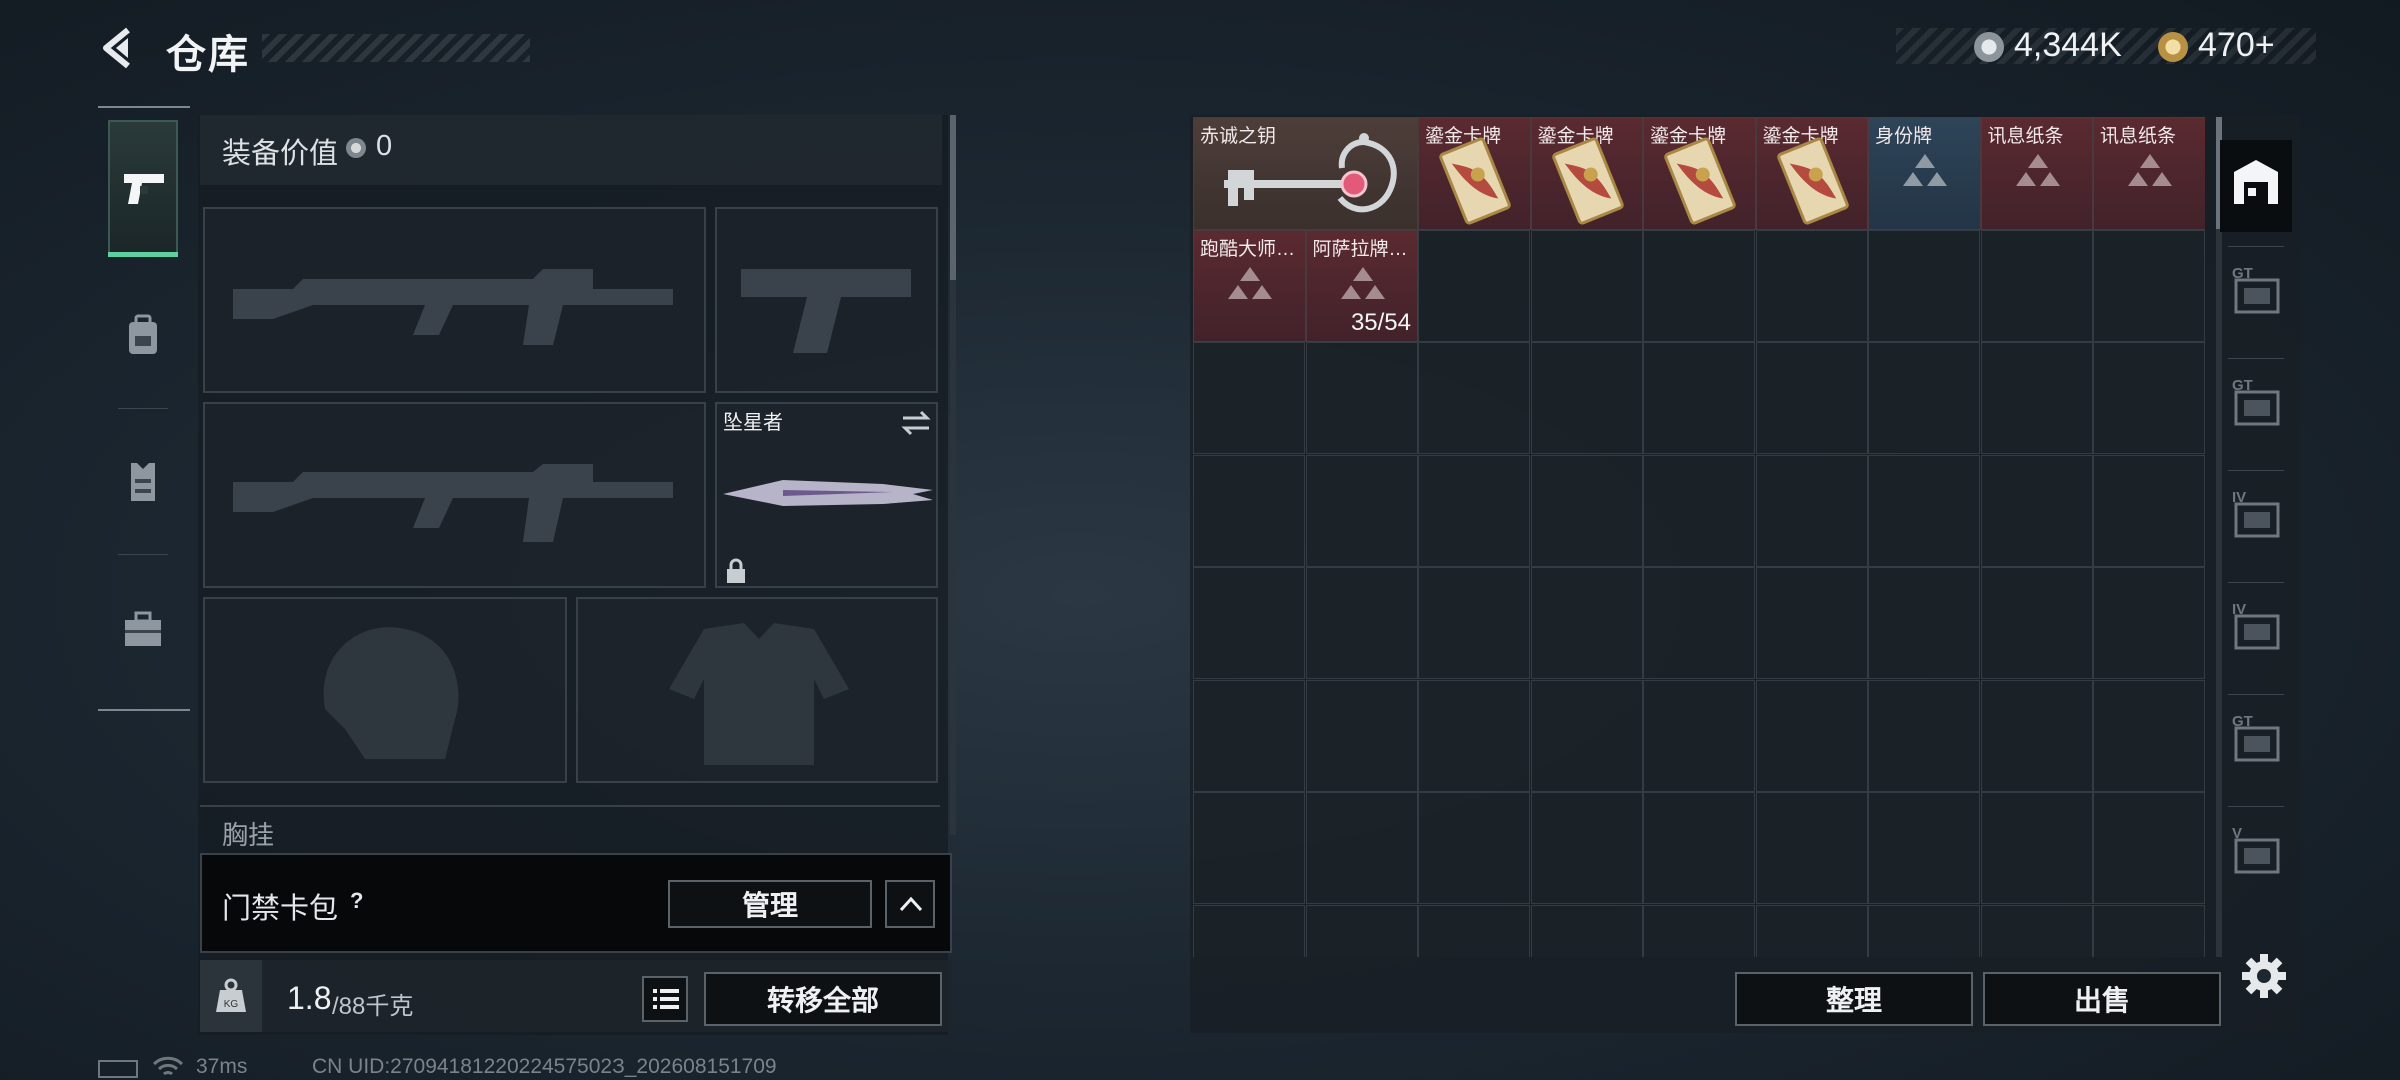 Image resolution: width=2400 pixels, height=1080 pixels. What do you see at coordinates (2256, 297) in the screenshot?
I see `side-tab-gt-case: GT` at bounding box center [2256, 297].